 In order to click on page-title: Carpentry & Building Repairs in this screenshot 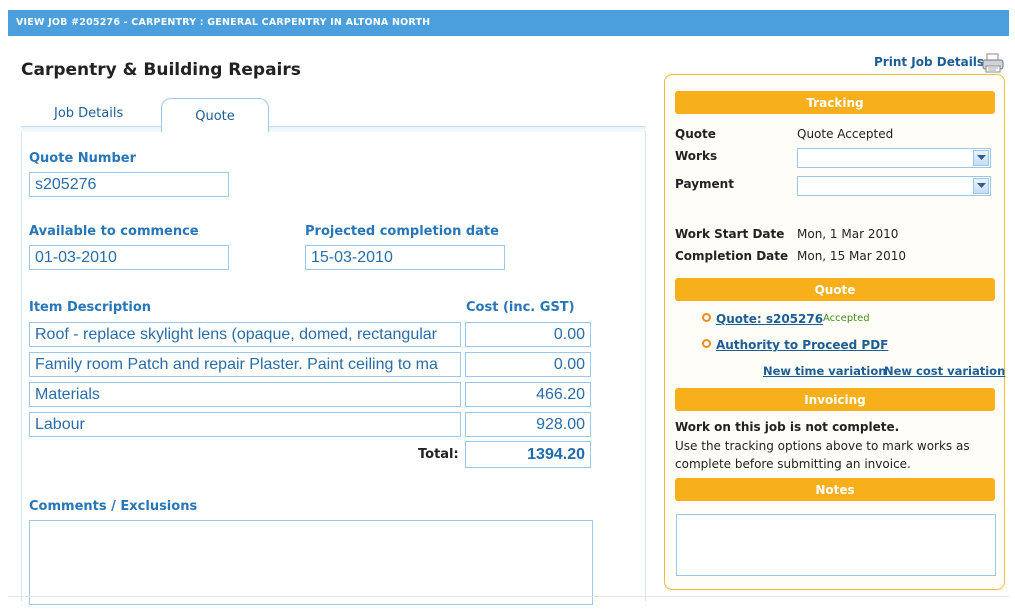, I will do `click(161, 70)`.